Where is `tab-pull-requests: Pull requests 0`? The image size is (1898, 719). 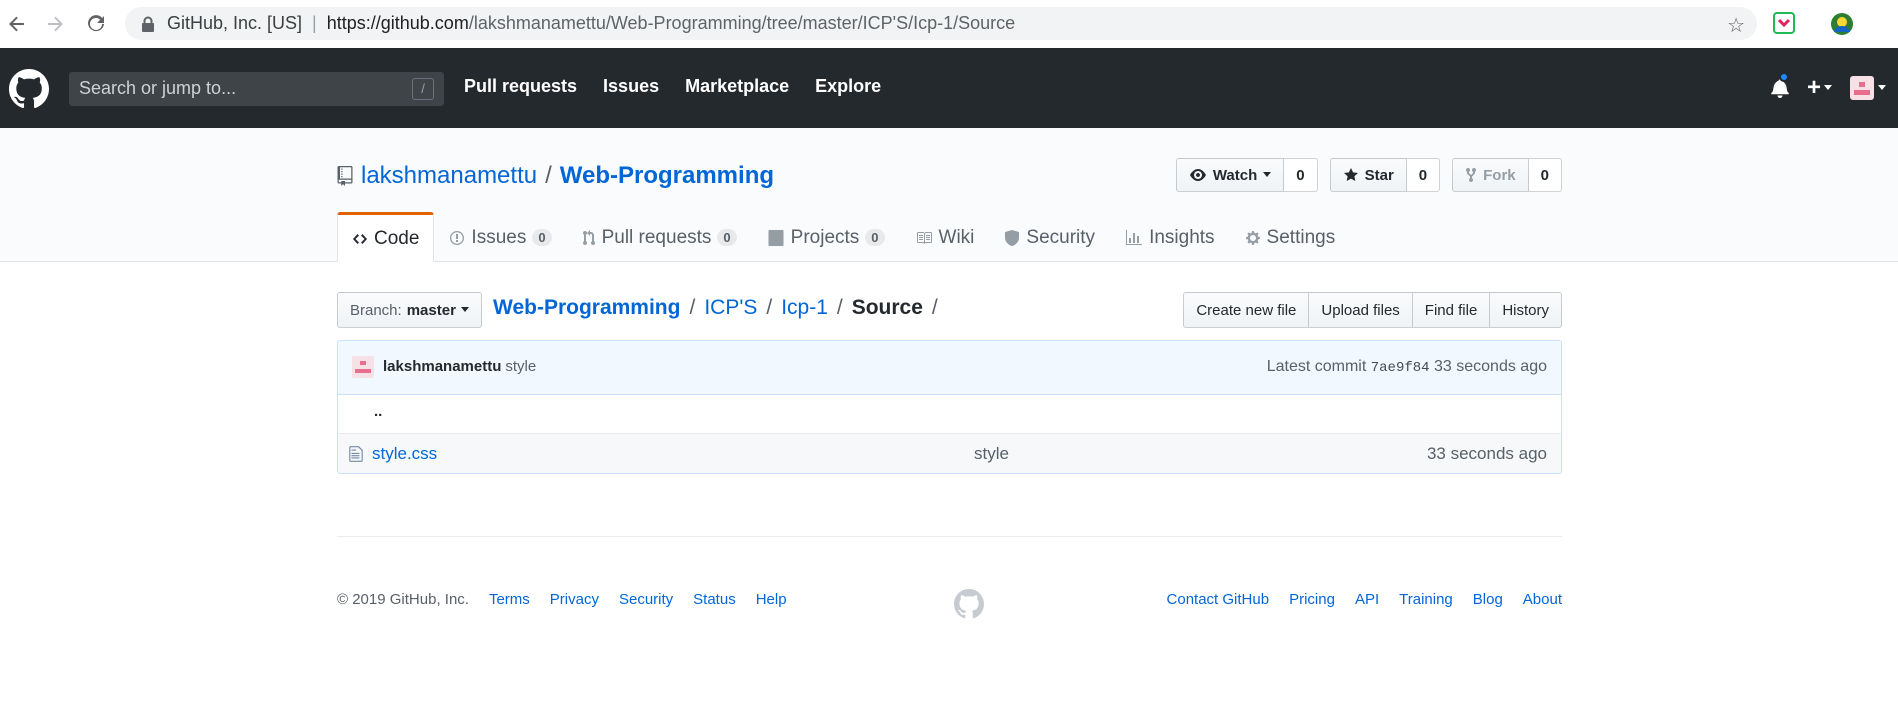 tab-pull-requests: Pull requests 0 is located at coordinates (659, 237).